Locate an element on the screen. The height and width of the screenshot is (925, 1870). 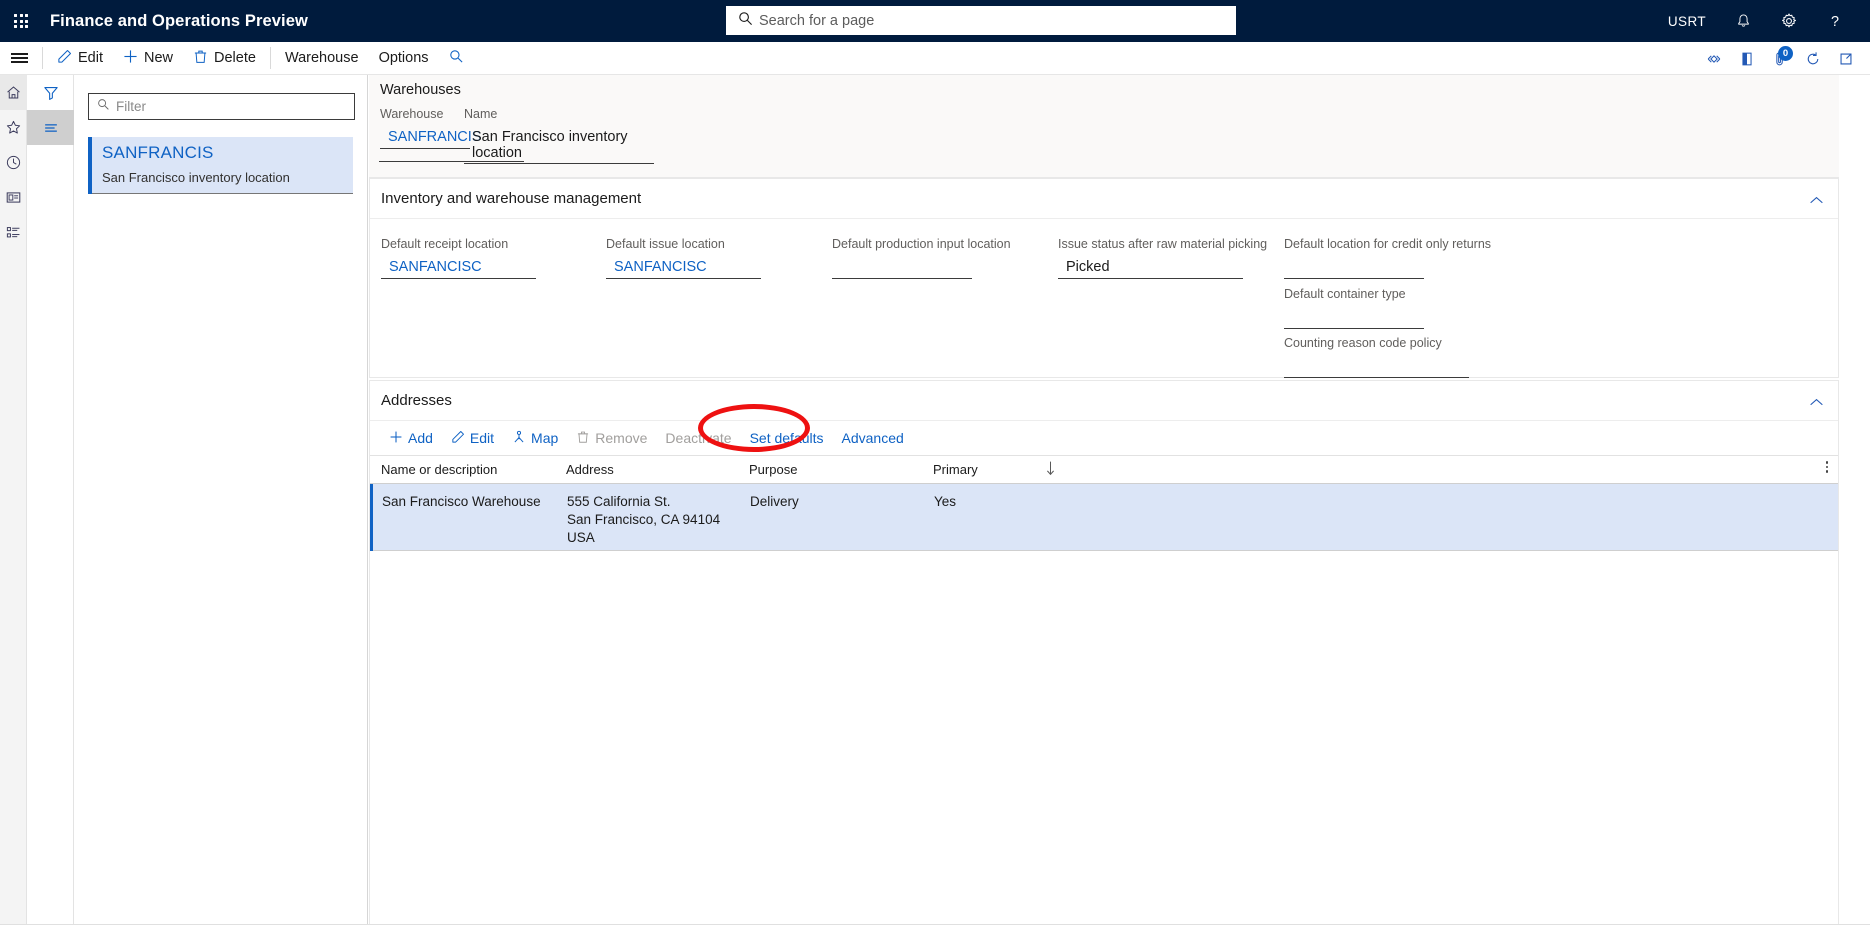
counting-reason-code-policy-label: Counting reason code policy is located at coordinates (1363, 343).